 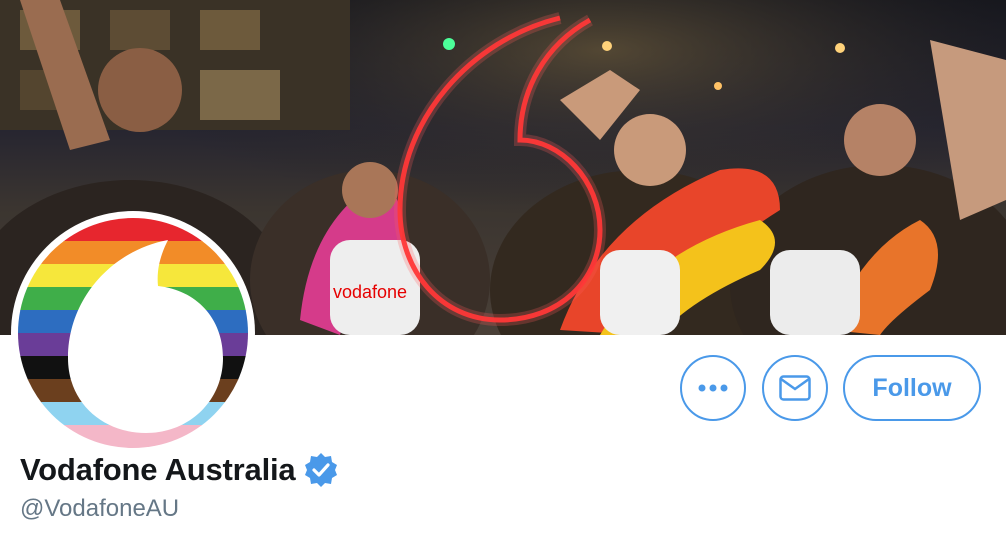 What do you see at coordinates (370, 292) in the screenshot?
I see `shirt-text: vodafone` at bounding box center [370, 292].